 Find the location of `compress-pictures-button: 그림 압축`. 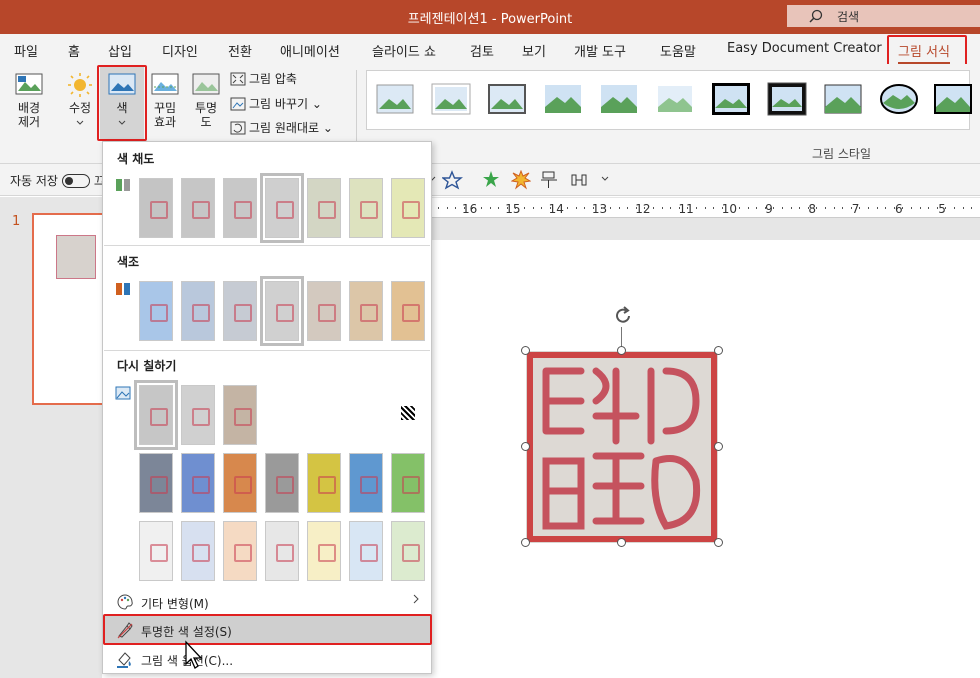

compress-pictures-button: 그림 압축 is located at coordinates (263, 78).